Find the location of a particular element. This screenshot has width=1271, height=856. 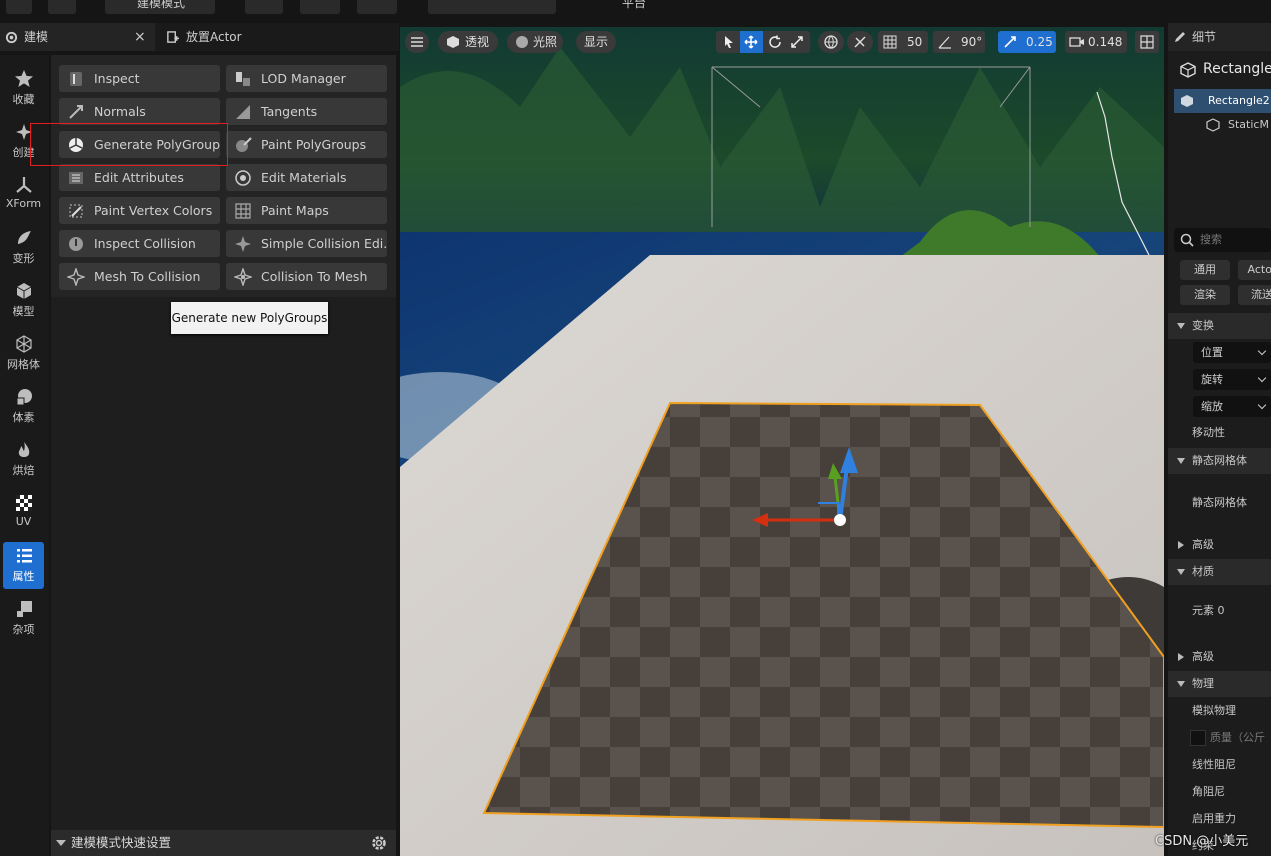

outliner-item-staticmesh-component: StaticM is located at coordinates (1219, 125).